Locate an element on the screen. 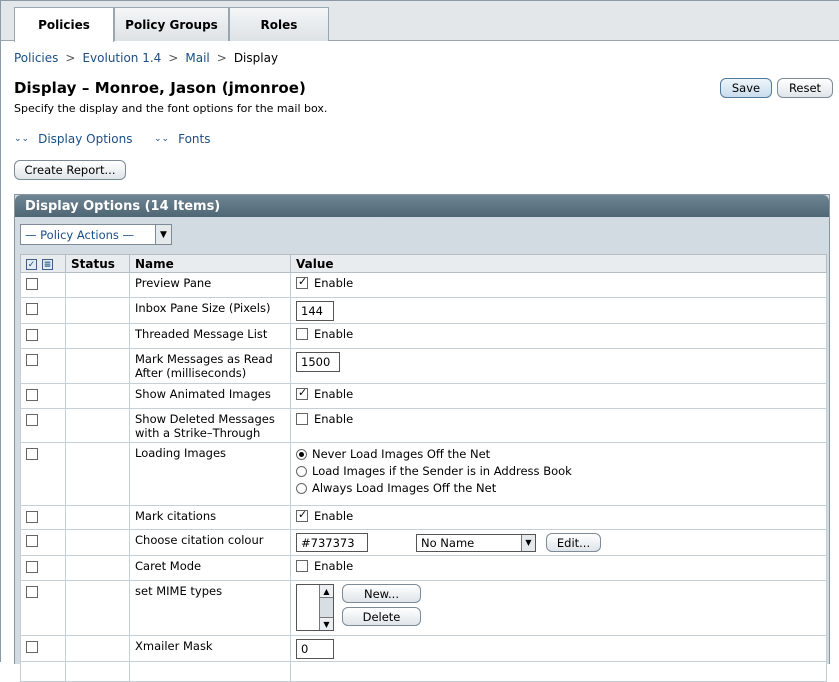 This screenshot has height=682, width=839. colour-name-select: No Name ▼ is located at coordinates (476, 542).